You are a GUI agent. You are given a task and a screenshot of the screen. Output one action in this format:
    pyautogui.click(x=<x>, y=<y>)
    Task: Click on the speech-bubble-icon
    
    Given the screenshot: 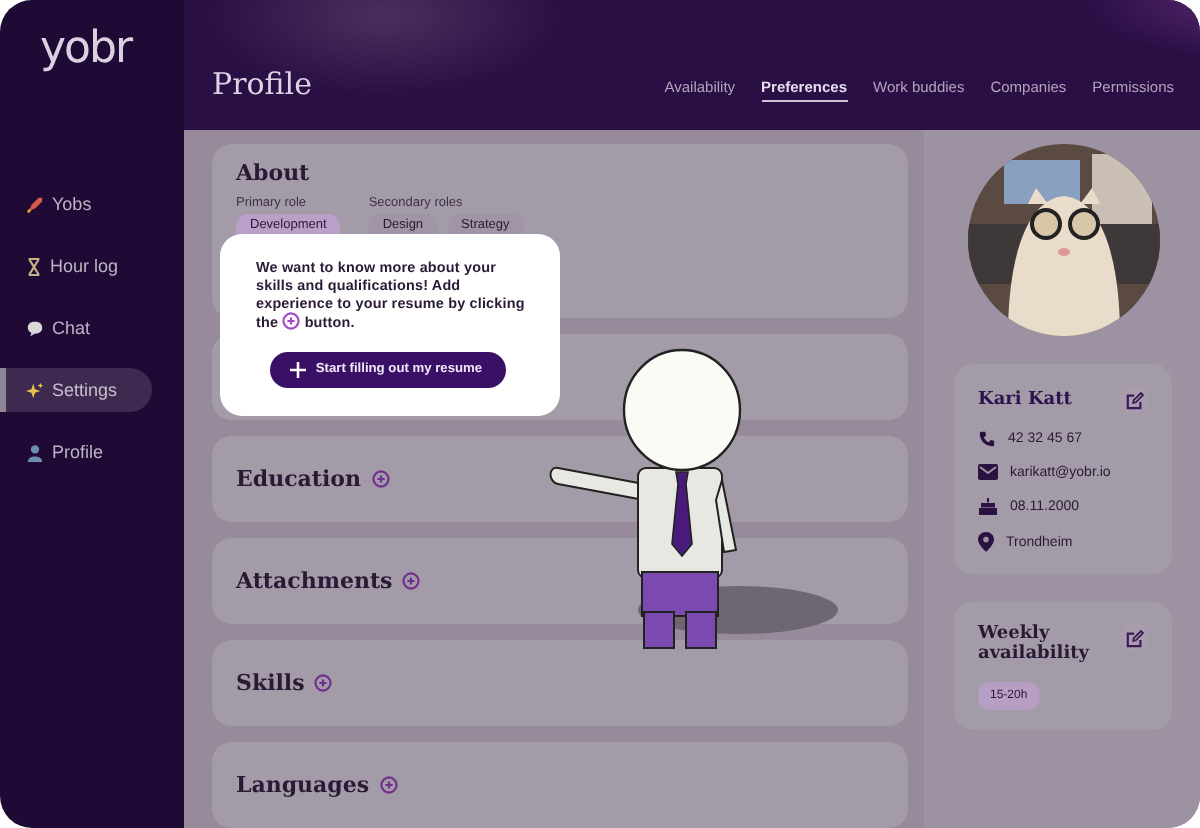 What is the action you would take?
    pyautogui.click(x=35, y=328)
    